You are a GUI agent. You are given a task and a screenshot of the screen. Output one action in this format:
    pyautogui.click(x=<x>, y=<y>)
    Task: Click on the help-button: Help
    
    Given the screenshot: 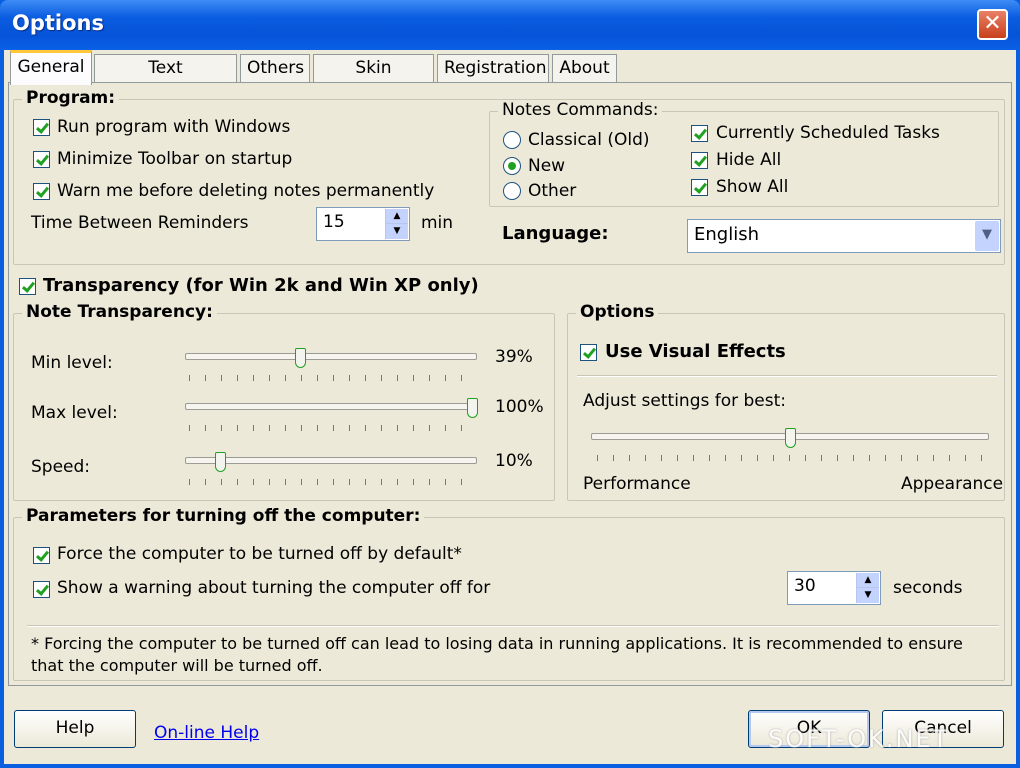 What is the action you would take?
    pyautogui.click(x=75, y=729)
    